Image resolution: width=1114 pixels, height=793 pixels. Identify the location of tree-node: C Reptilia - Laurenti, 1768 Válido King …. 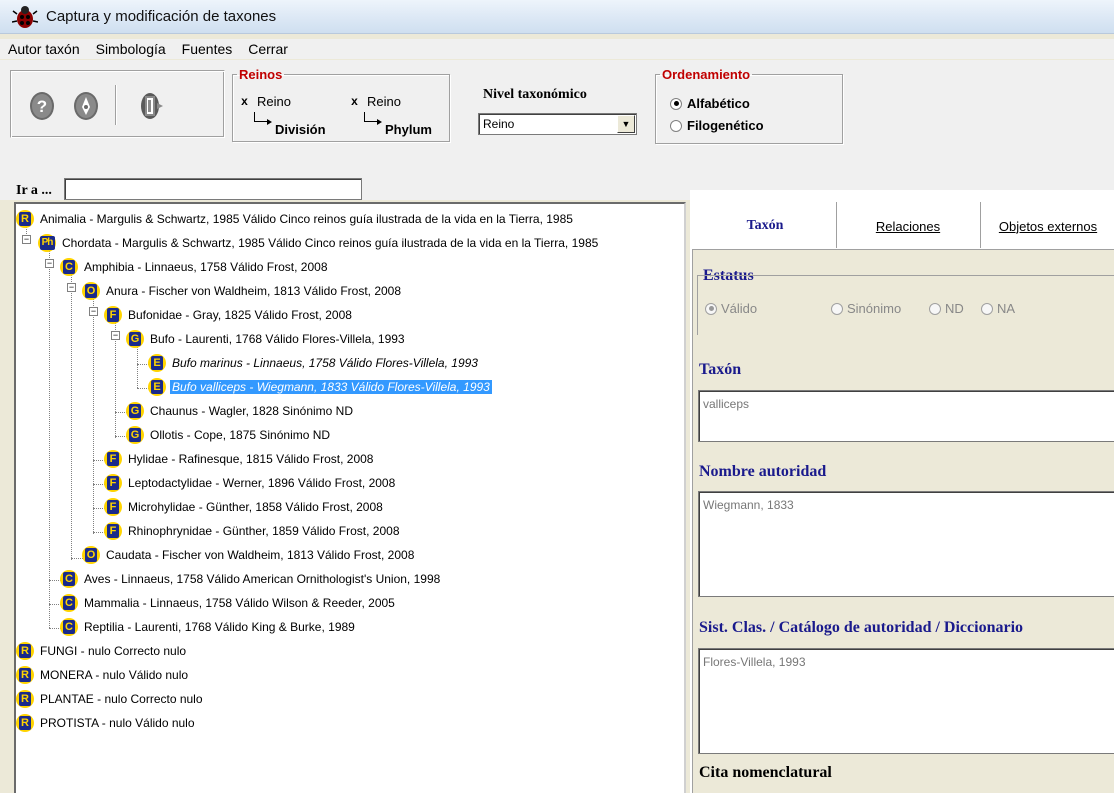
(208, 627).